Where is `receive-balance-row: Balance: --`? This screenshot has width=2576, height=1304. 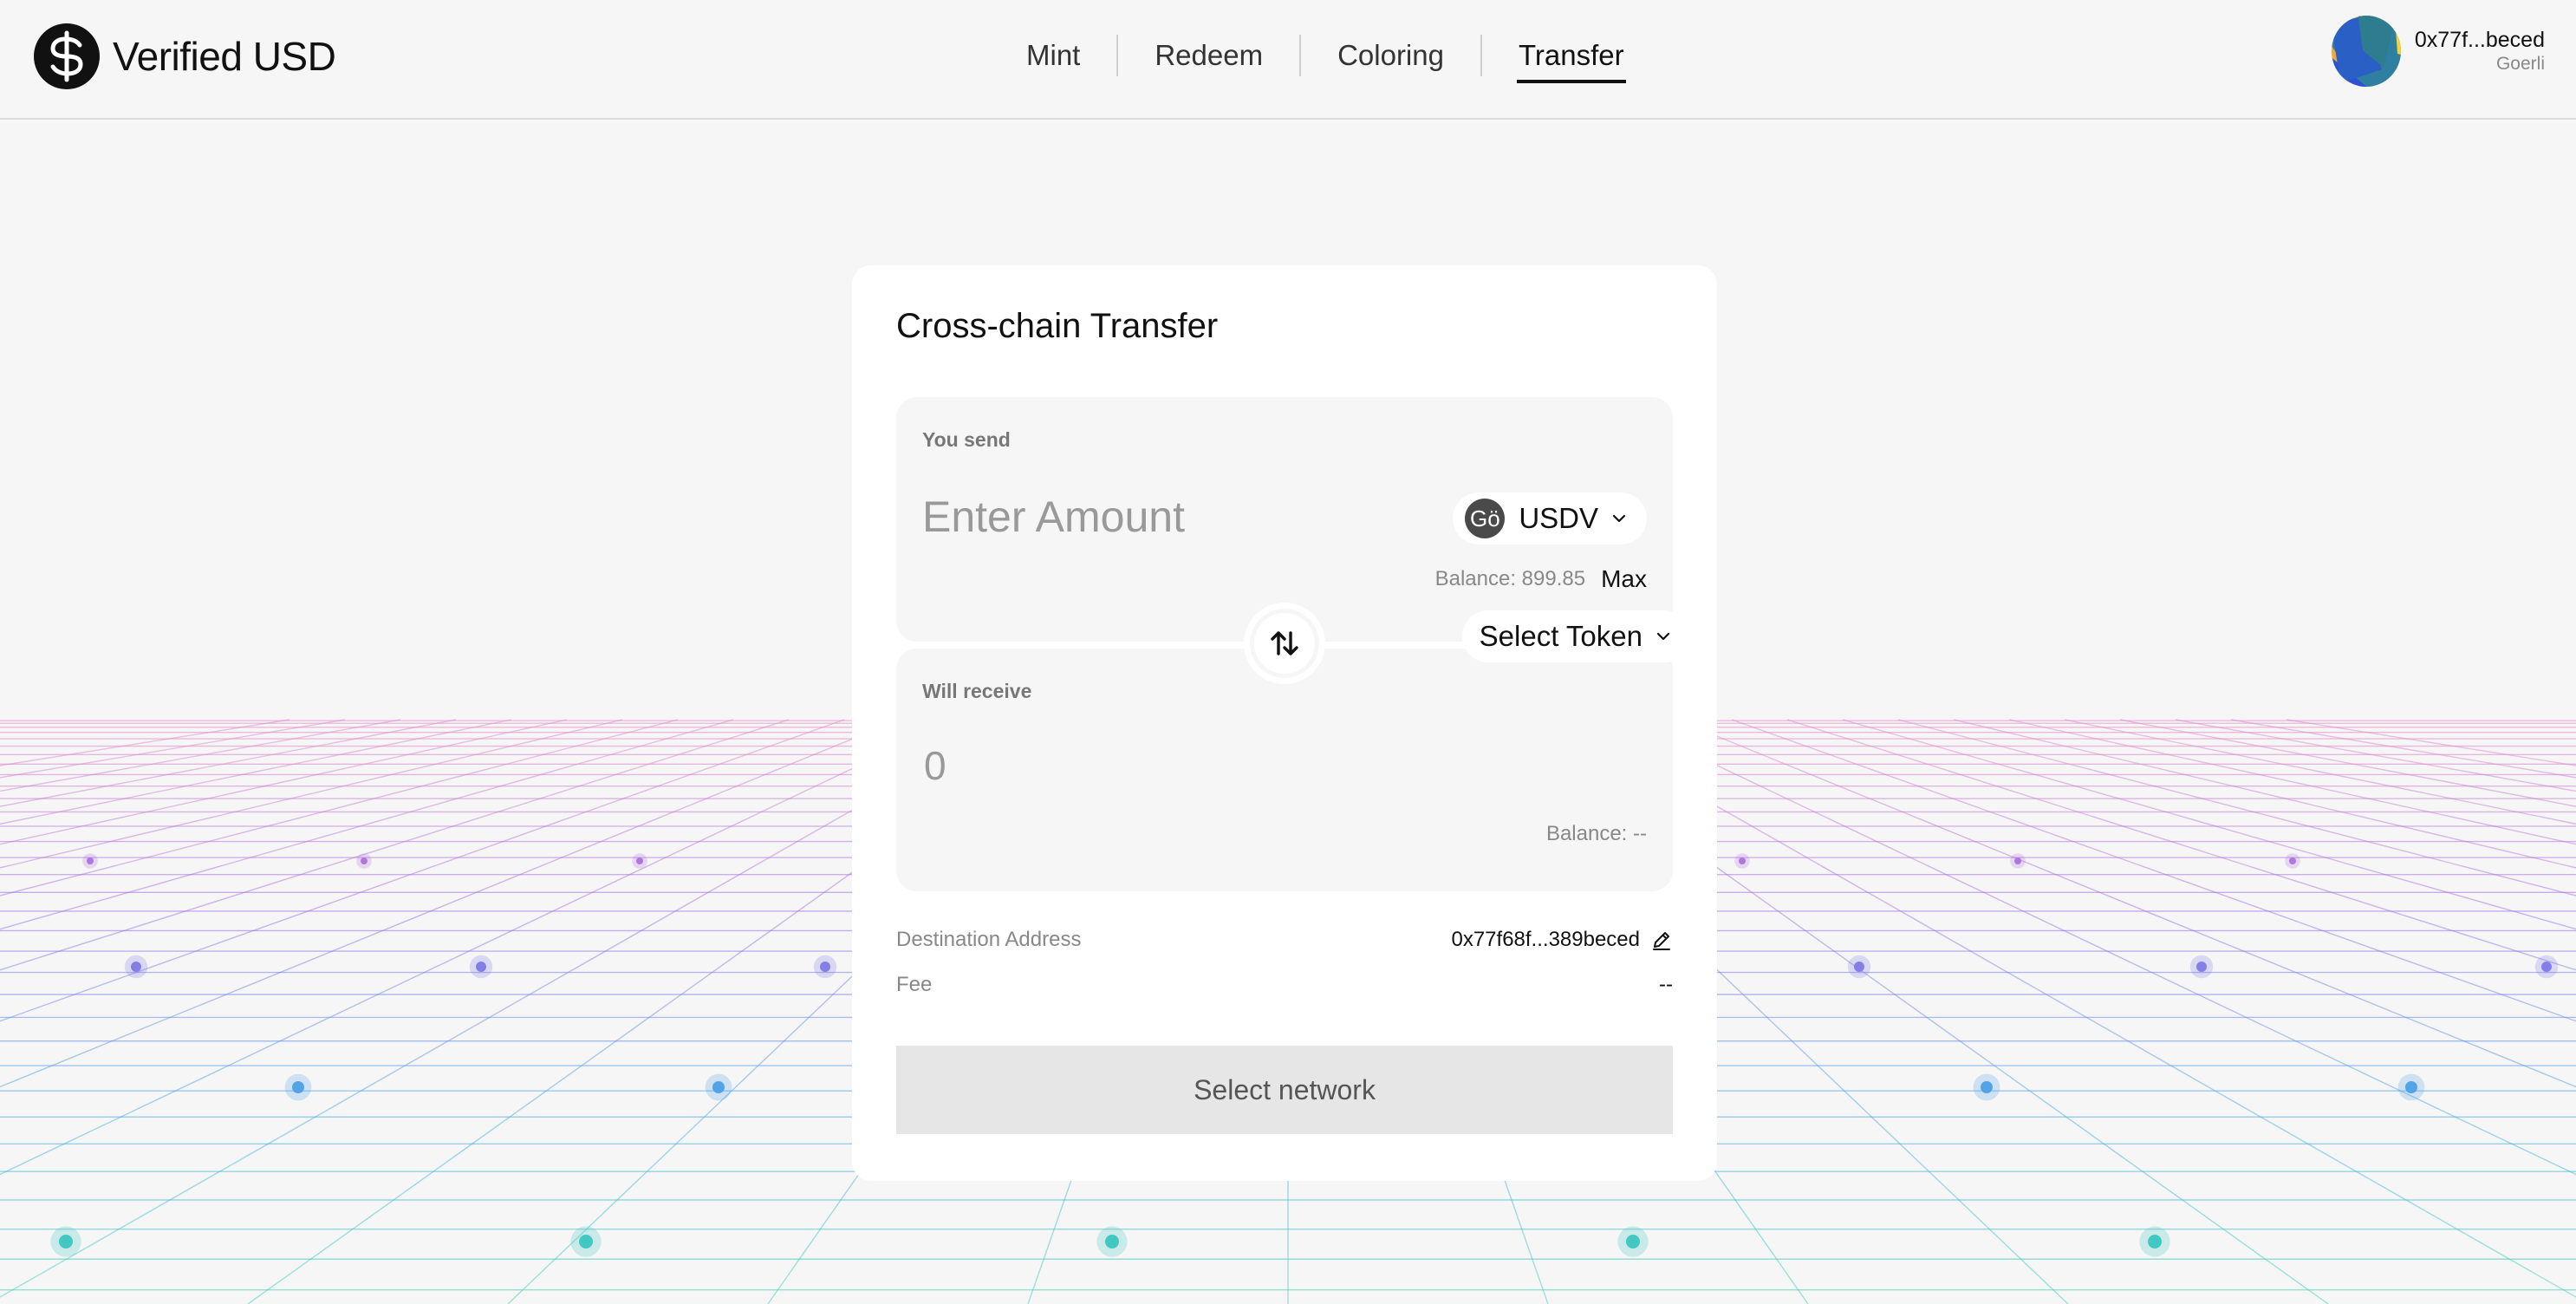
receive-balance-row: Balance: -- is located at coordinates (1596, 834).